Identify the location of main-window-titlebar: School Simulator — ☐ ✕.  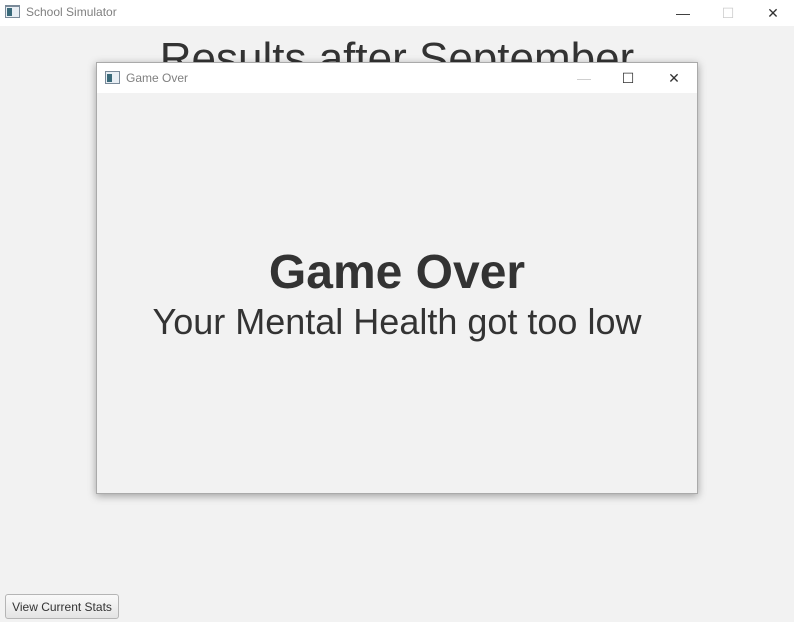
(397, 13).